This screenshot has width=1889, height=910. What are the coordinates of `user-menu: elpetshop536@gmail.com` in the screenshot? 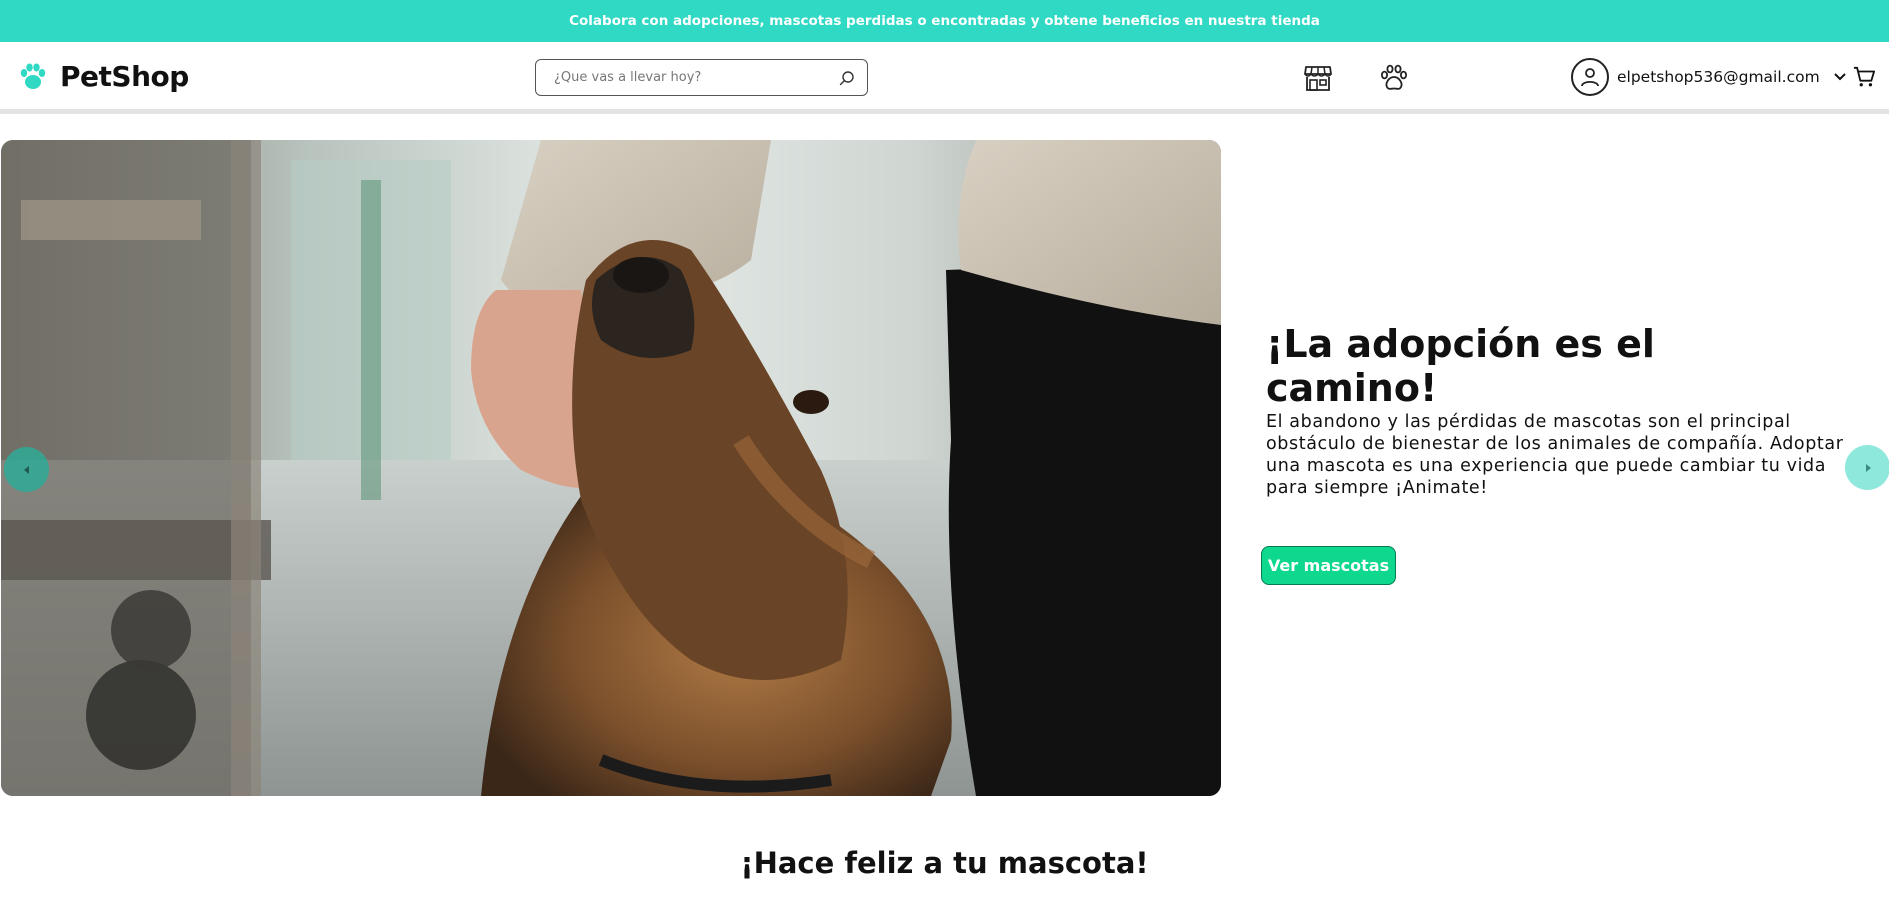 It's located at (1708, 77).